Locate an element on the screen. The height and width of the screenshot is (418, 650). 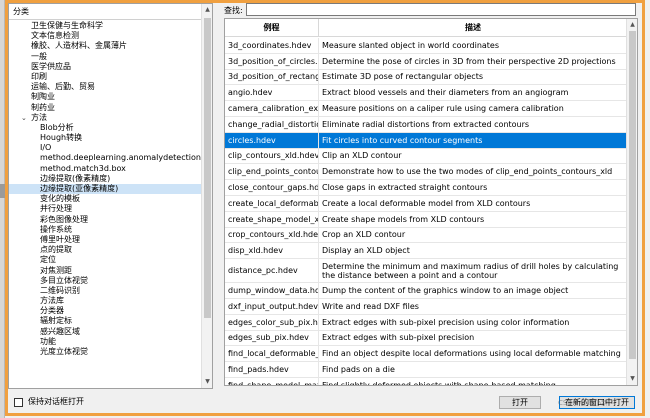
tree-item: method.deeplearning.anomalydetection is located at coordinates (105, 158).